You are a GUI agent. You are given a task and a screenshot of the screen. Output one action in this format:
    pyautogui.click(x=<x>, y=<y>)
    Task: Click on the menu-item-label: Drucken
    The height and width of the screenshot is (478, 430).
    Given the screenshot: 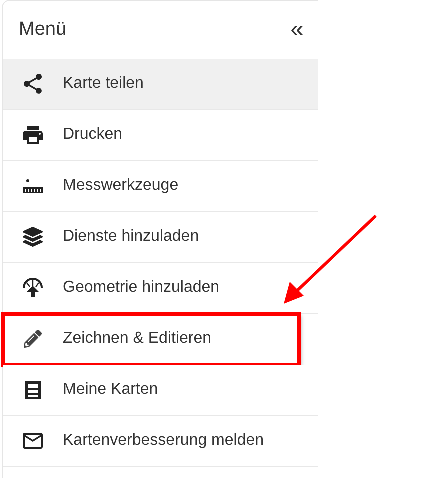 What is the action you would take?
    pyautogui.click(x=93, y=135)
    